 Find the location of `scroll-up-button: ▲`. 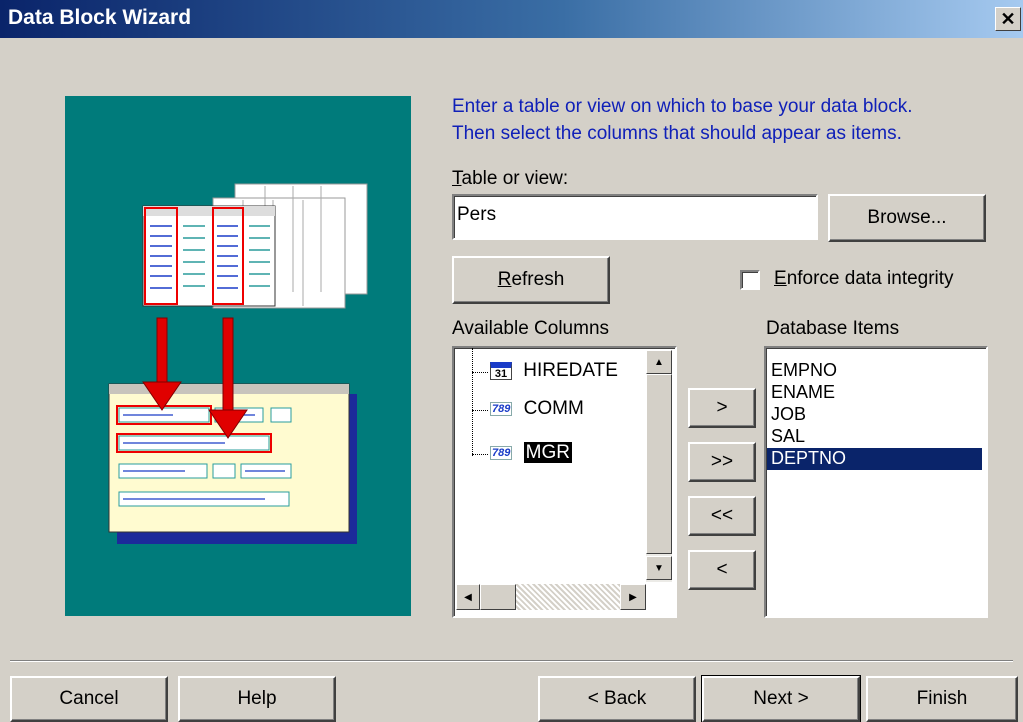

scroll-up-button: ▲ is located at coordinates (659, 362).